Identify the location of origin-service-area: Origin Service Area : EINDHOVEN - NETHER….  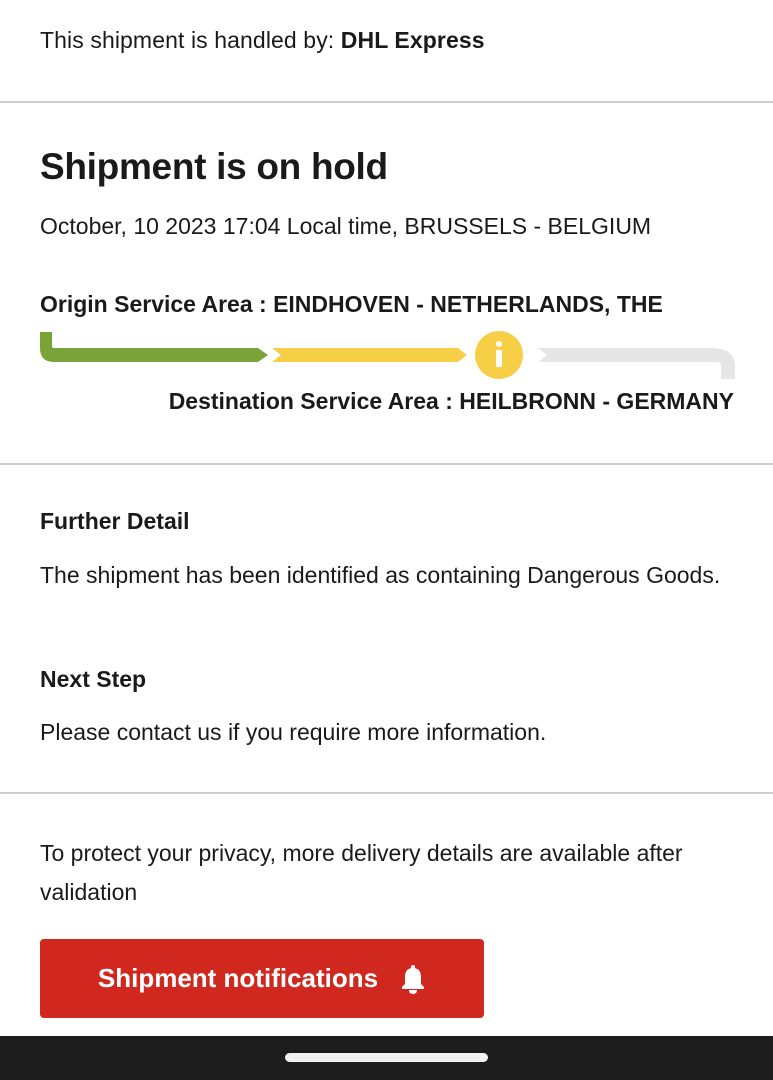
(351, 304).